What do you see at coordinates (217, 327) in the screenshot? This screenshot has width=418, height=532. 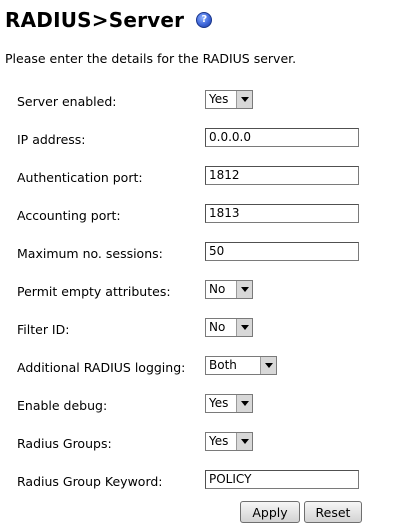 I see `filter-id-value: No` at bounding box center [217, 327].